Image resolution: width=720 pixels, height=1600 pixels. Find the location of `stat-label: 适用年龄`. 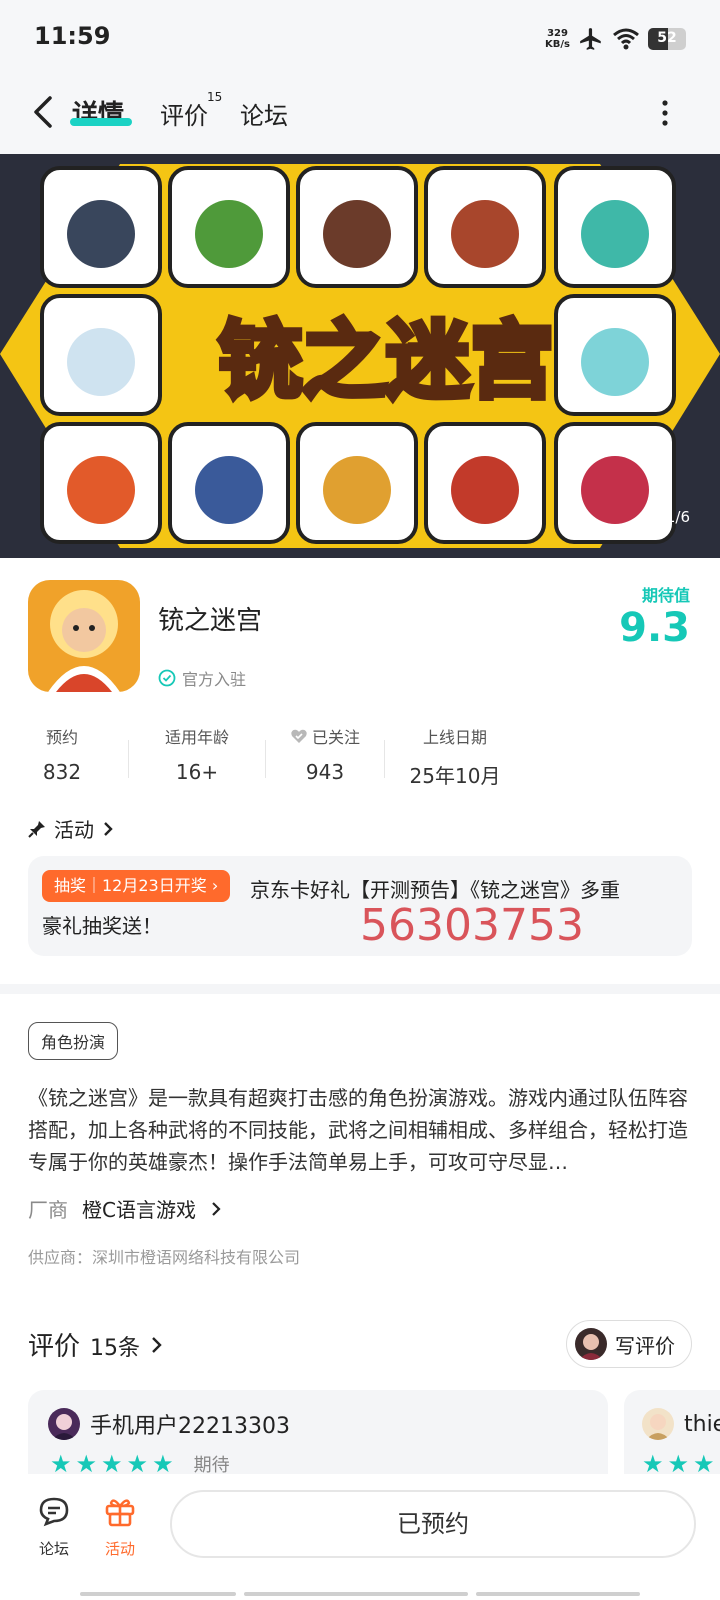

stat-label: 适用年龄 is located at coordinates (196, 737).